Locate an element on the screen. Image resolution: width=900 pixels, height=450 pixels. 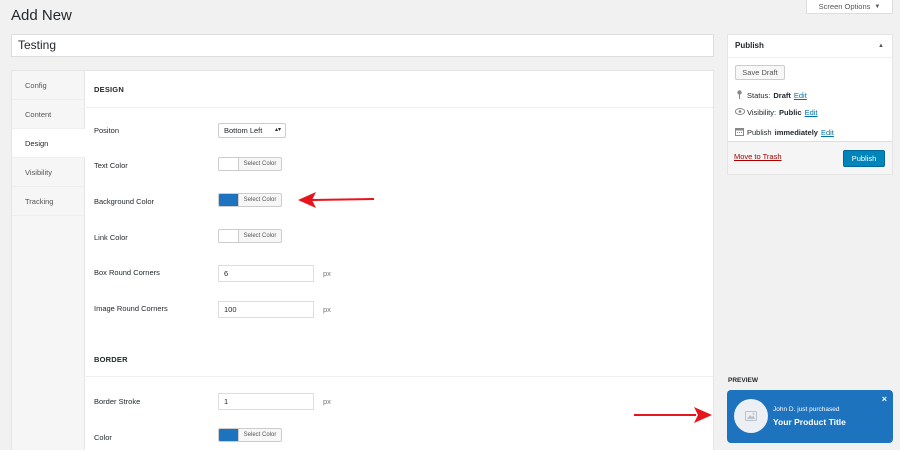
publish-value: immediately is located at coordinates (796, 132).